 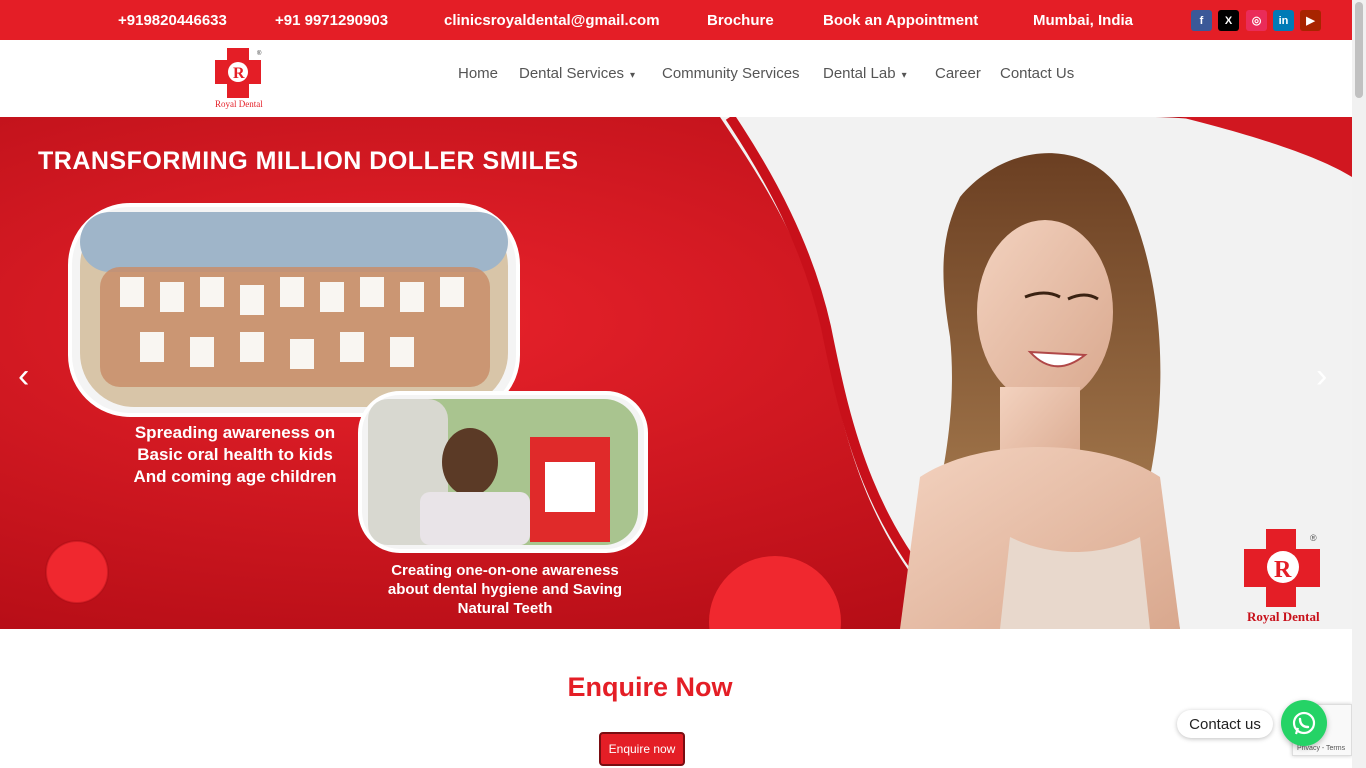 I want to click on facebook-icon: f, so click(x=1201, y=20).